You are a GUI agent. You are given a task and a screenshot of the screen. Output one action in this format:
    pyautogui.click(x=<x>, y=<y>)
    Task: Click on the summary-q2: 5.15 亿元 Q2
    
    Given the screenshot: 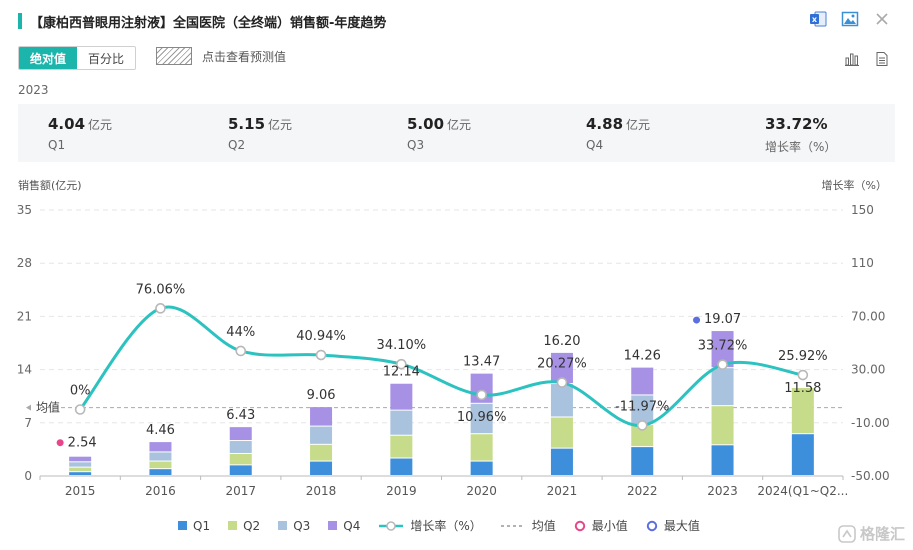 What is the action you would take?
    pyautogui.click(x=260, y=133)
    